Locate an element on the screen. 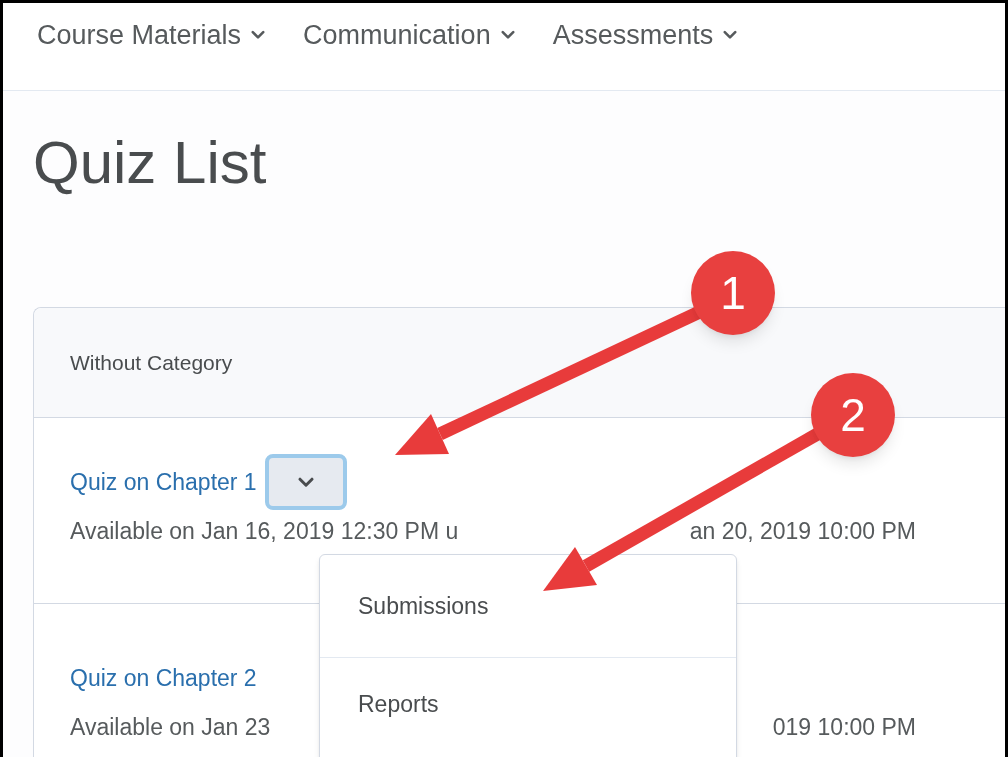  availability-text: Available on Jan 23 is located at coordinates (170, 727).